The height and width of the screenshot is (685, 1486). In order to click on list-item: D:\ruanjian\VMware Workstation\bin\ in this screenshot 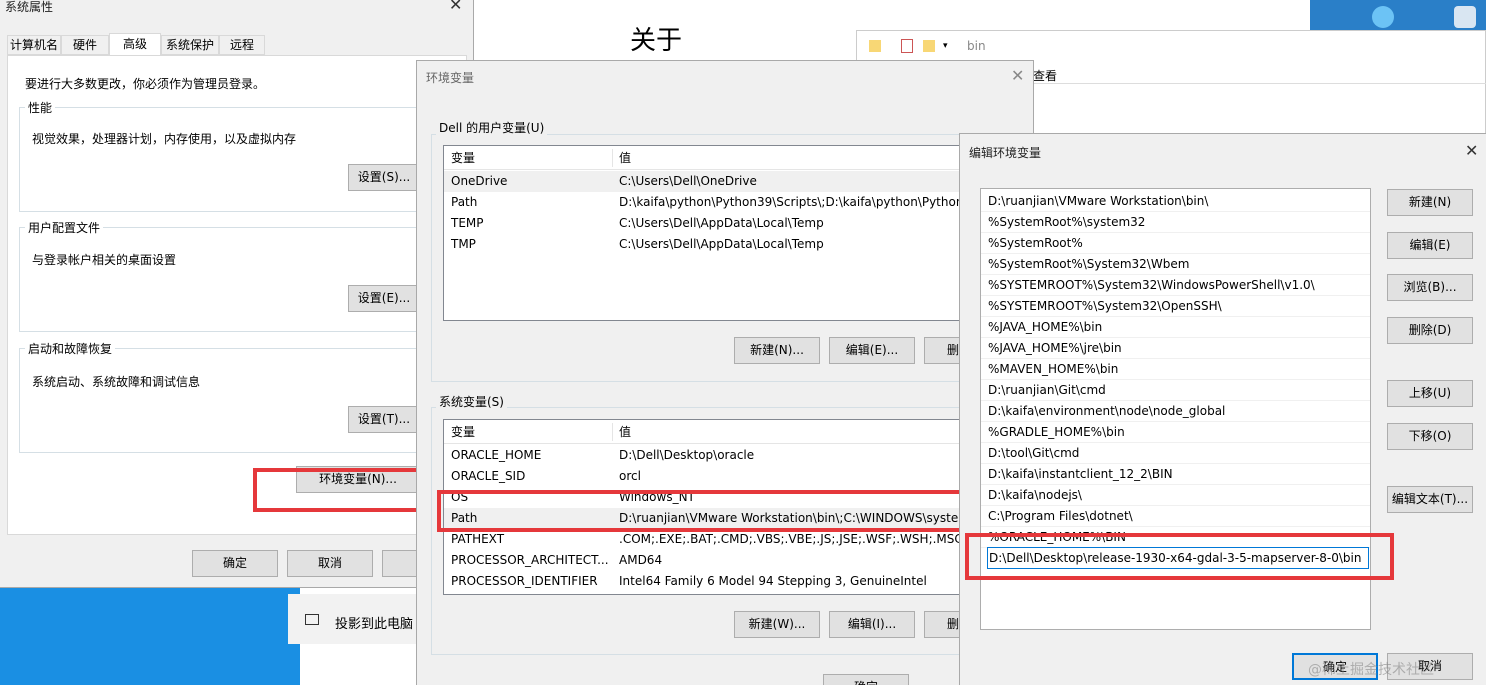, I will do `click(1175, 201)`.